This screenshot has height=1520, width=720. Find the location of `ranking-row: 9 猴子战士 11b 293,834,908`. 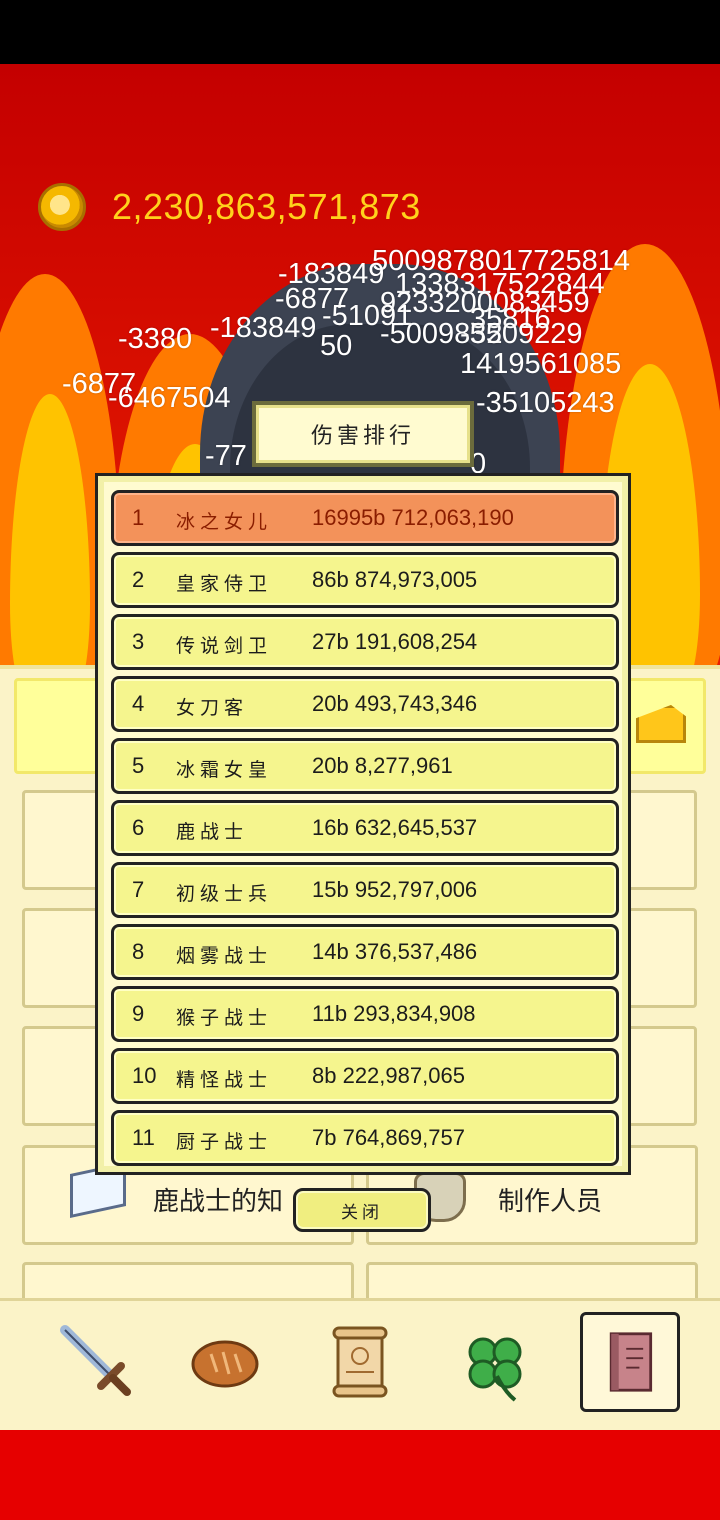

ranking-row: 9 猴子战士 11b 293,834,908 is located at coordinates (365, 1014).